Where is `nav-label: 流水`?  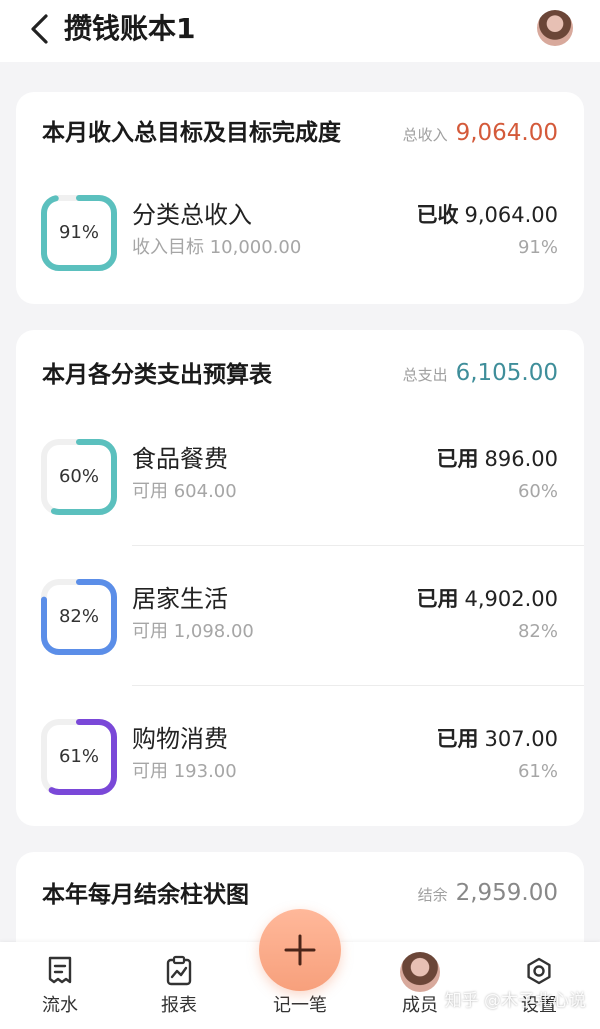 nav-label: 流水 is located at coordinates (60, 1005).